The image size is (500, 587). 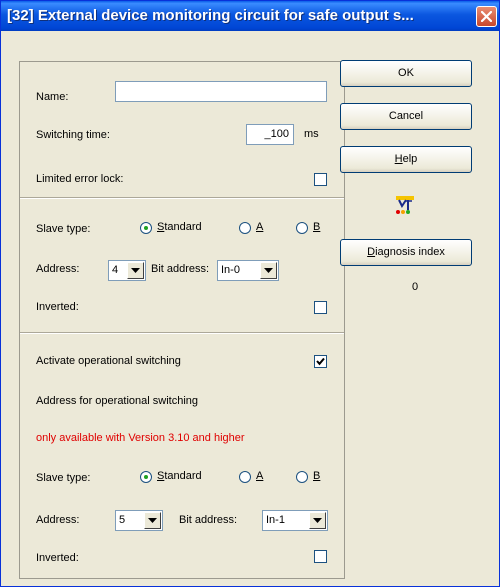 What do you see at coordinates (406, 252) in the screenshot?
I see `diagnosis-index-button: Diagnosis index` at bounding box center [406, 252].